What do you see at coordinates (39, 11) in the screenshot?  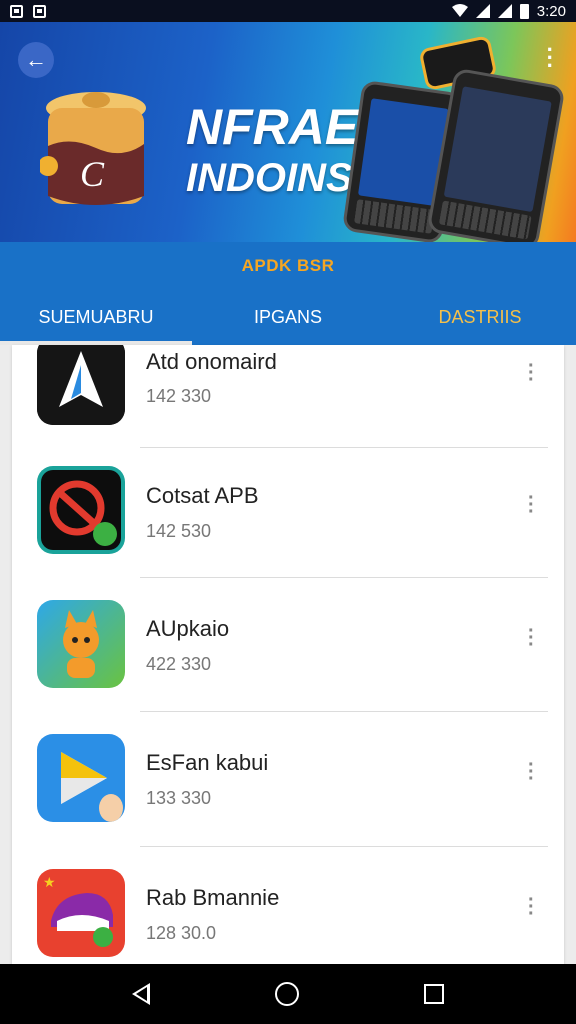 I see `gallery-notification-icon` at bounding box center [39, 11].